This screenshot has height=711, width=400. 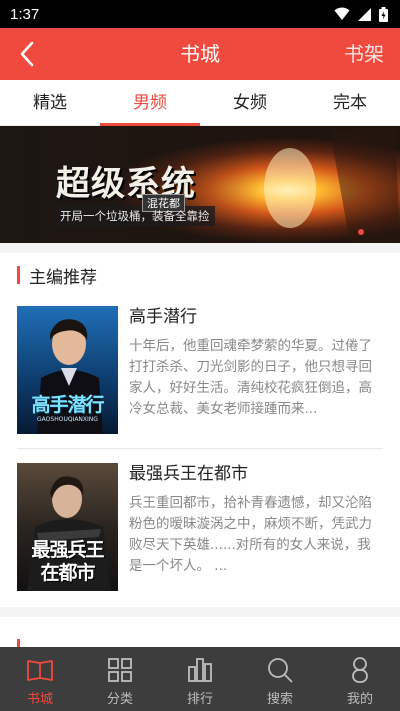 I want to click on cover-title-line2: 在都市, so click(x=67, y=573).